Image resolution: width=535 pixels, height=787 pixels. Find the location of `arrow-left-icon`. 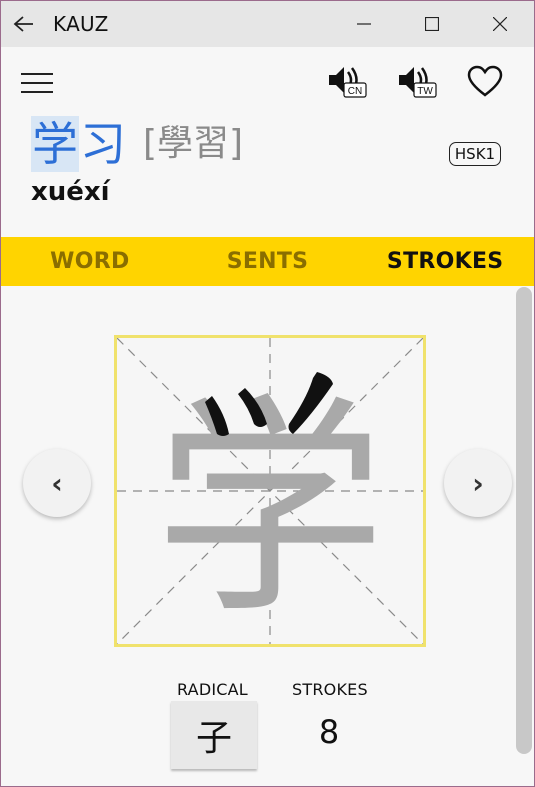

arrow-left-icon is located at coordinates (23, 24).